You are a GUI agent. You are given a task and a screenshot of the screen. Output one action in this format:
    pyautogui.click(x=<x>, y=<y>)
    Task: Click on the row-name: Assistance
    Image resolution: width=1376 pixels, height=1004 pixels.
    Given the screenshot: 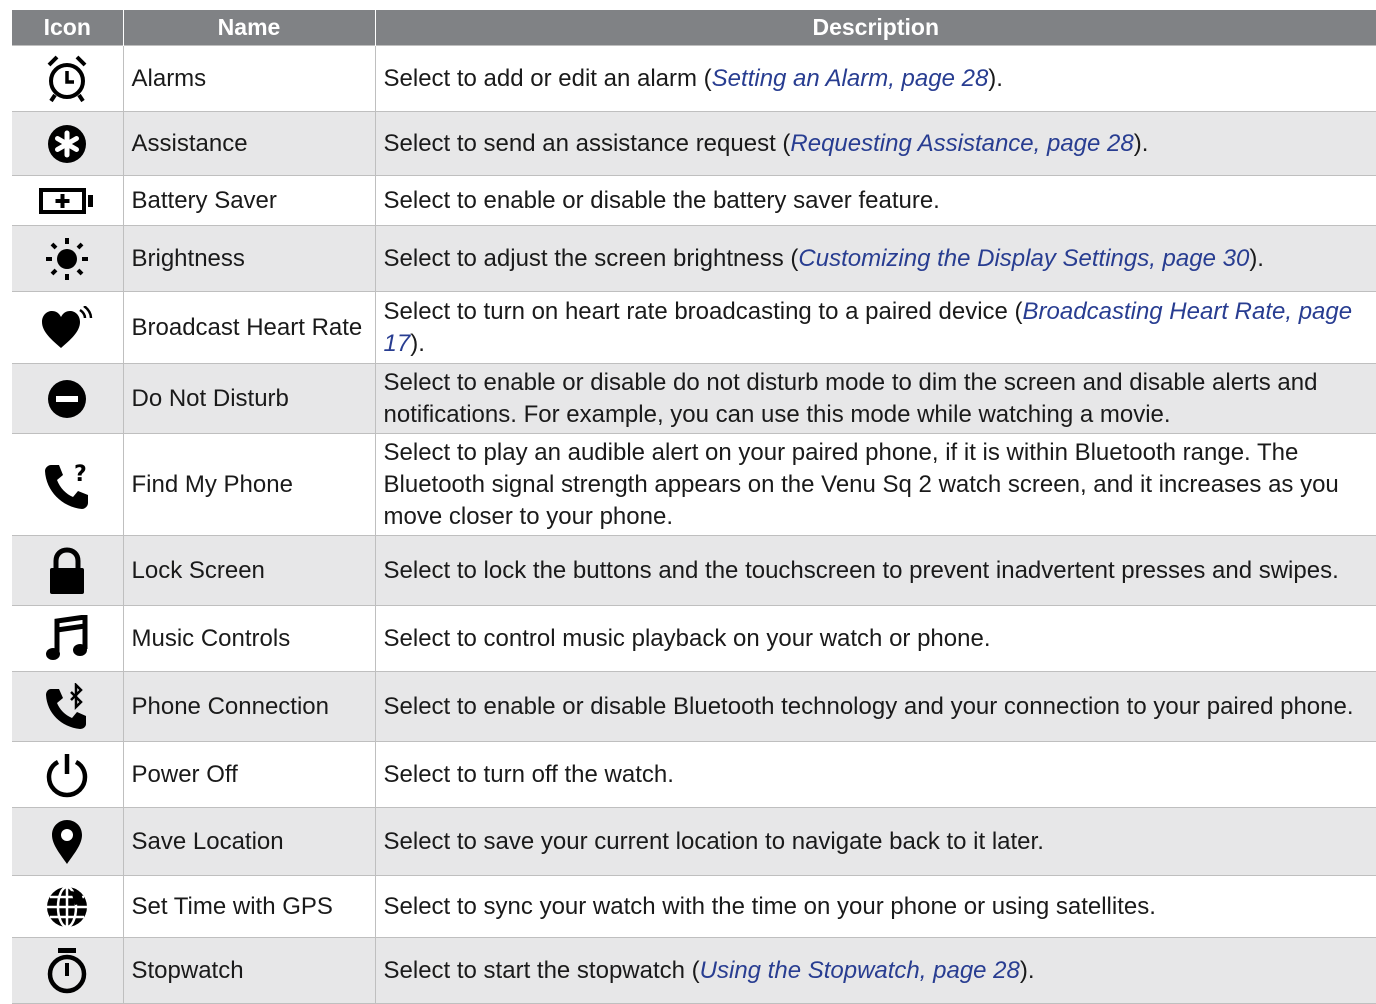 What is the action you would take?
    pyautogui.click(x=249, y=143)
    